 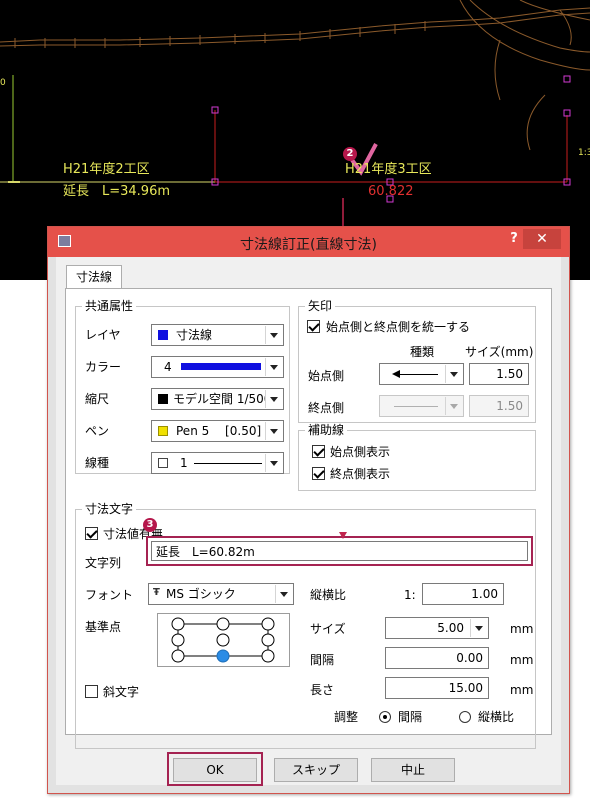 I want to click on basepoint-grid, so click(x=223, y=640).